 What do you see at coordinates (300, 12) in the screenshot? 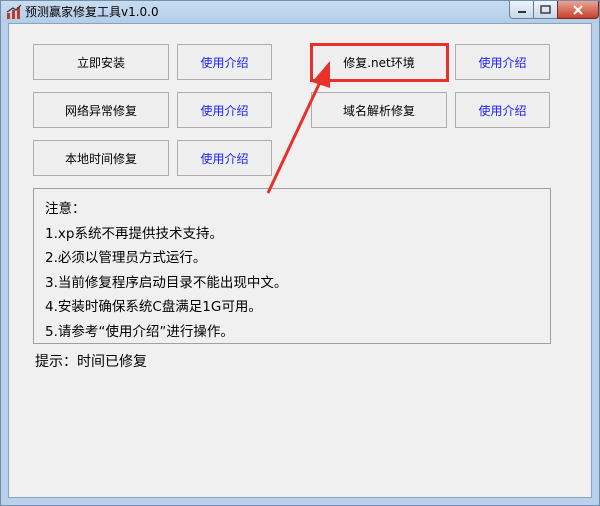
I see `title-bar: 预测赢家修复工具v1.0.0` at bounding box center [300, 12].